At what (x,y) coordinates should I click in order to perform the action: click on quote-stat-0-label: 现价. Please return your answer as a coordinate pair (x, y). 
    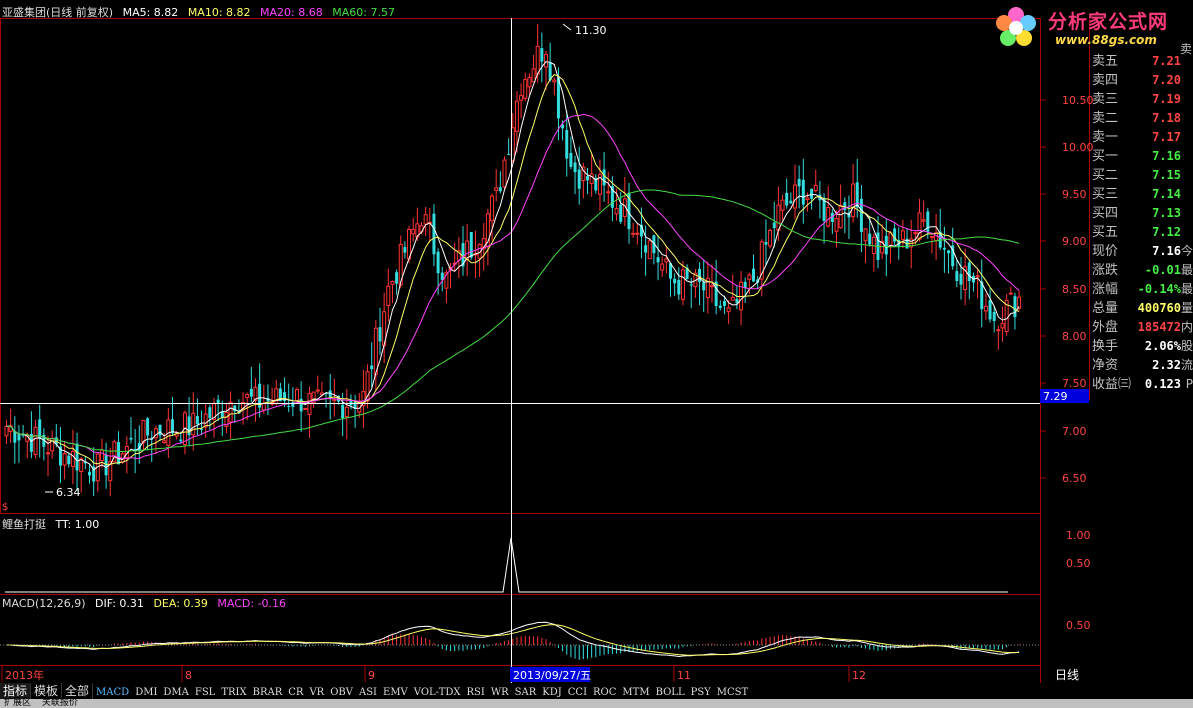
    Looking at the image, I should click on (1105, 251).